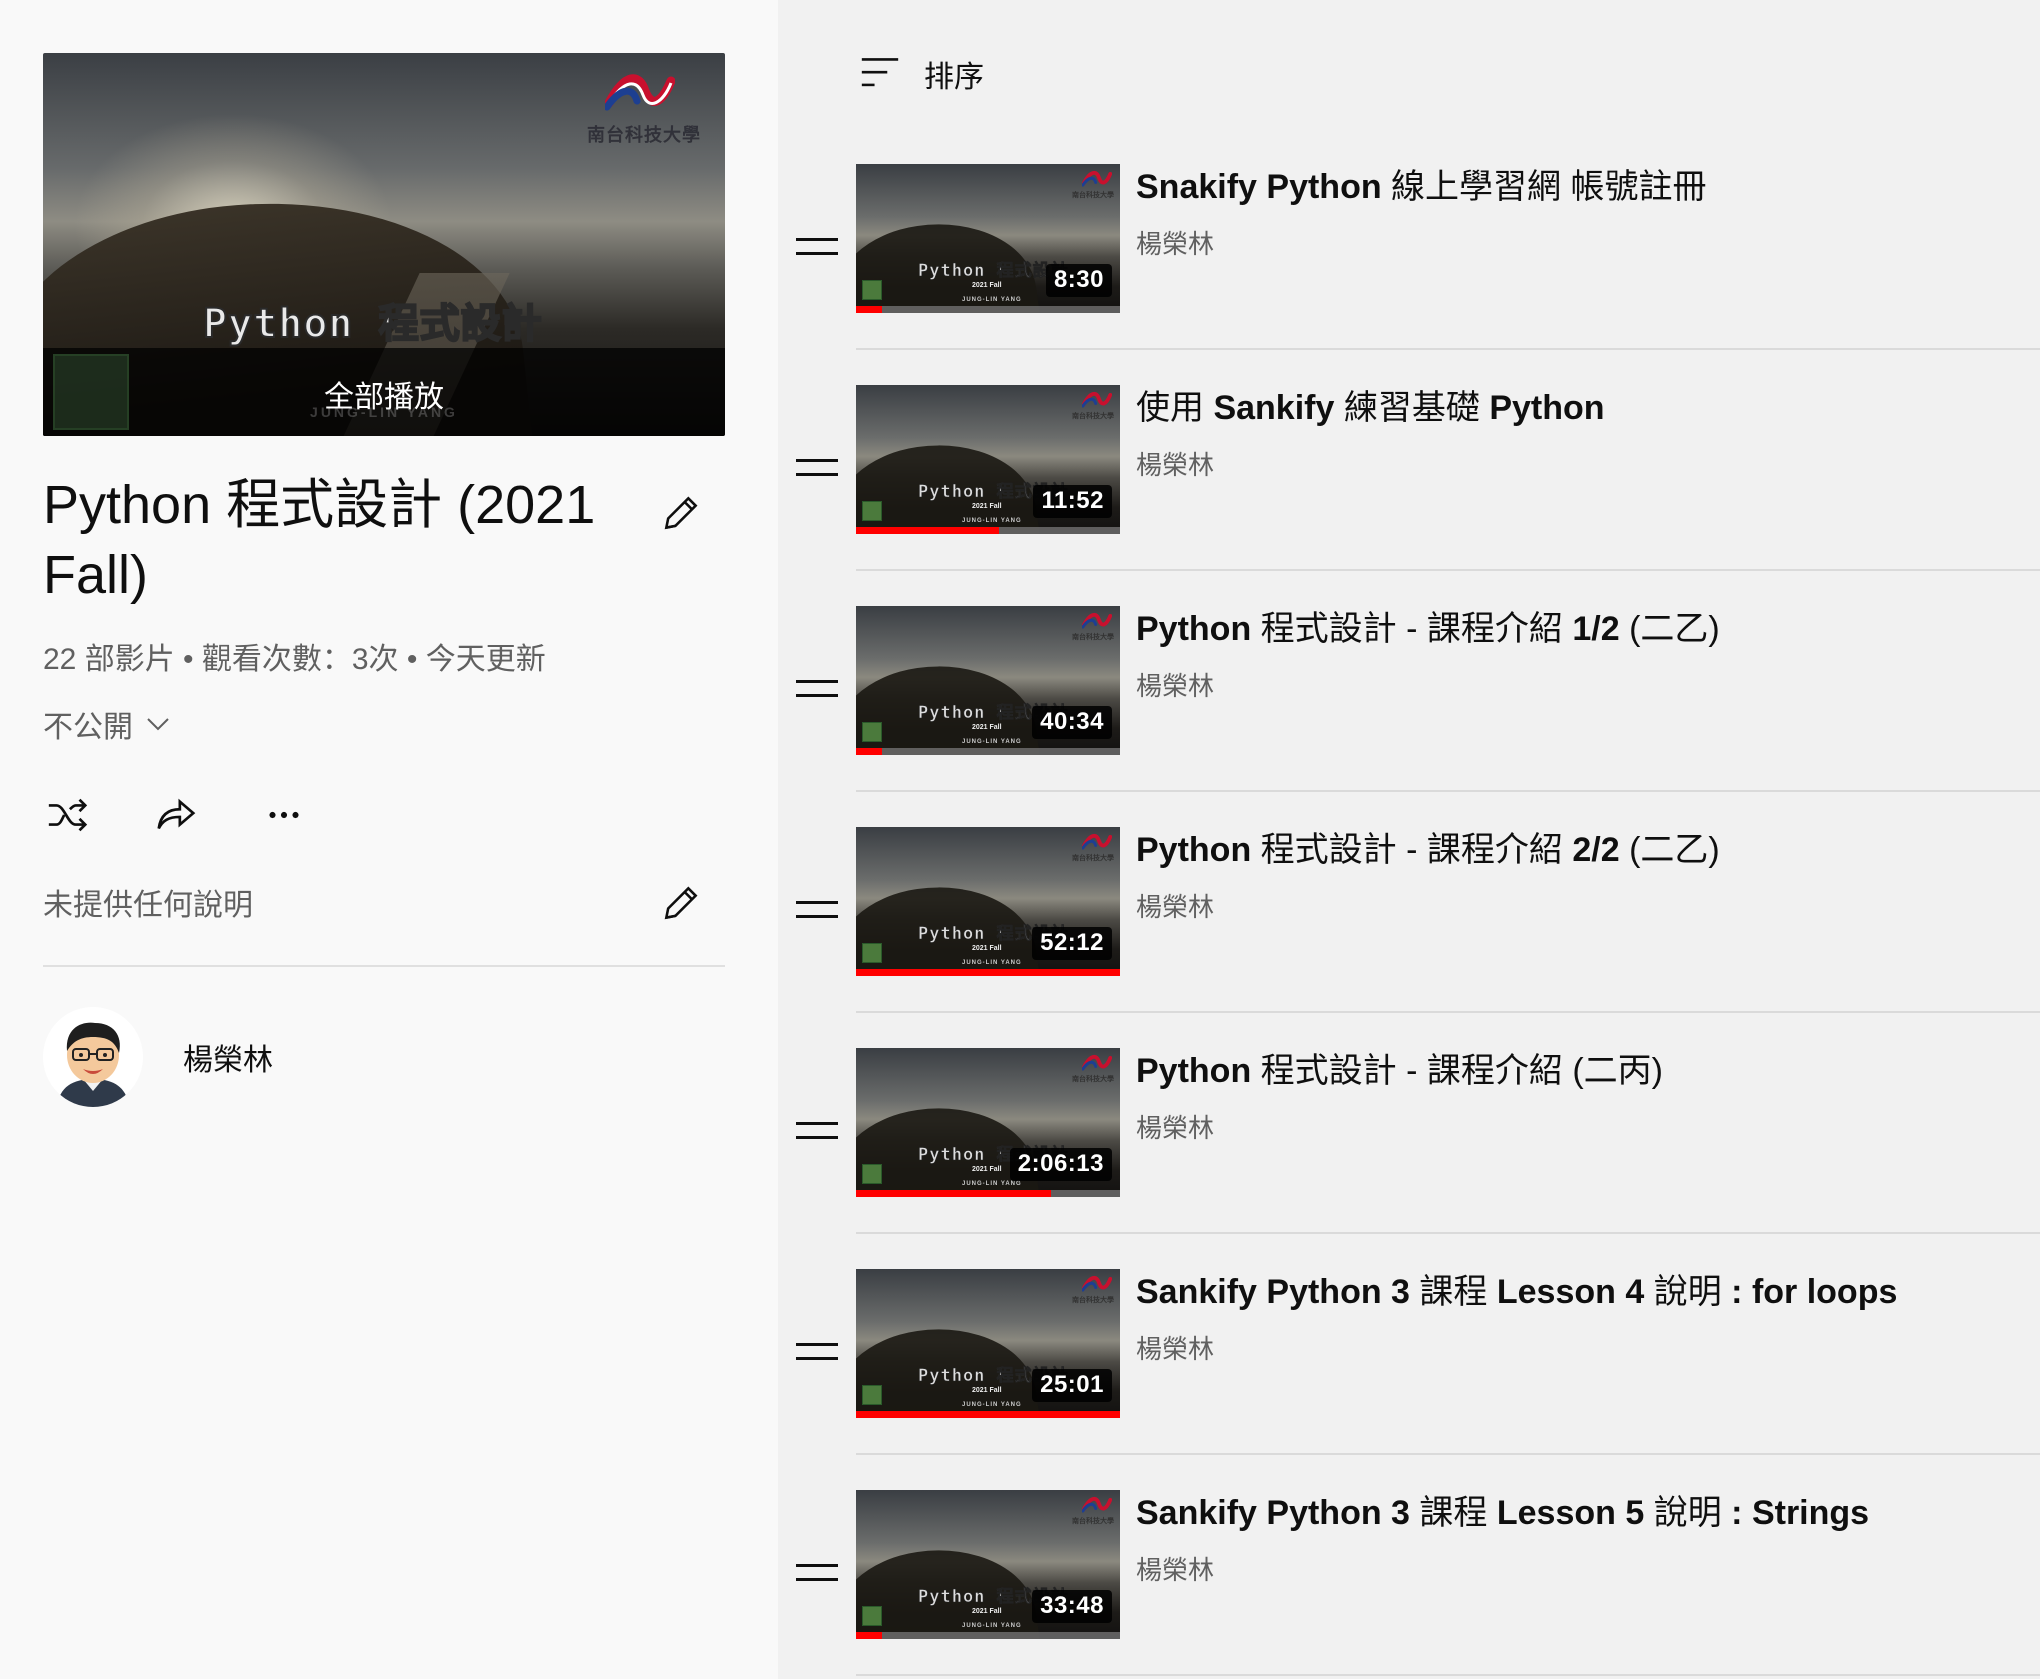  I want to click on owner-avatar-icon, so click(93, 1057).